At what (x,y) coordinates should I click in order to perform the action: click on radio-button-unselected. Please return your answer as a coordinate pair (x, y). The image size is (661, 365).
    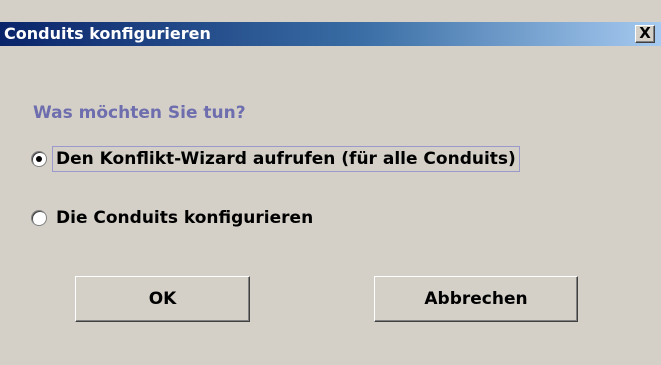
    Looking at the image, I should click on (39, 218).